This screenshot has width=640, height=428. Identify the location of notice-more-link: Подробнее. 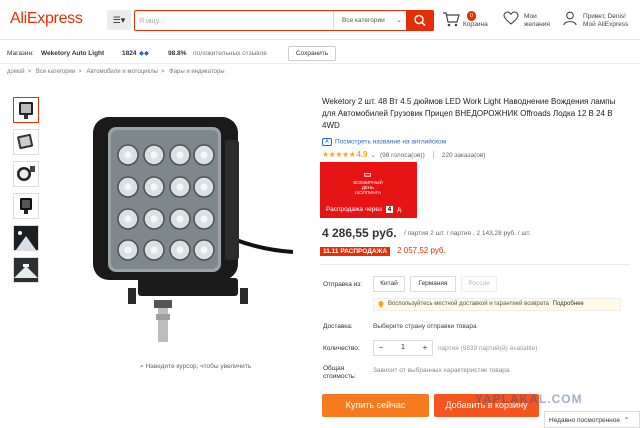
(568, 304).